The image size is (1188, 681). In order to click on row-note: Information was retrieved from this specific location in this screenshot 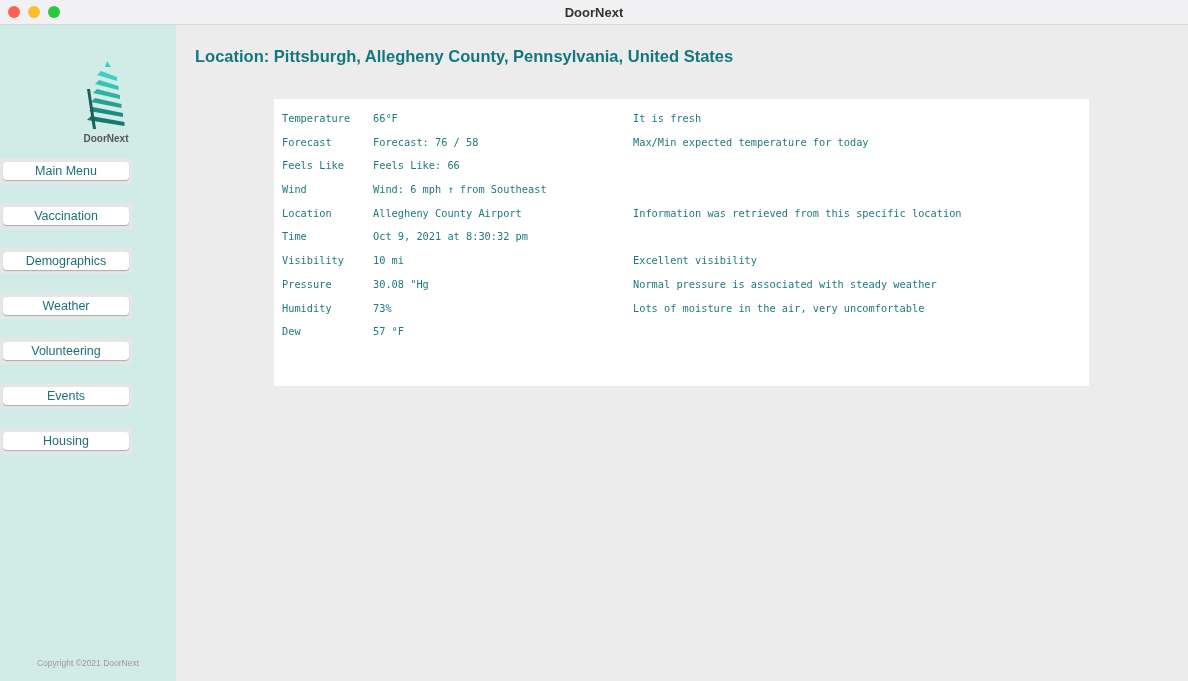, I will do `click(798, 213)`.